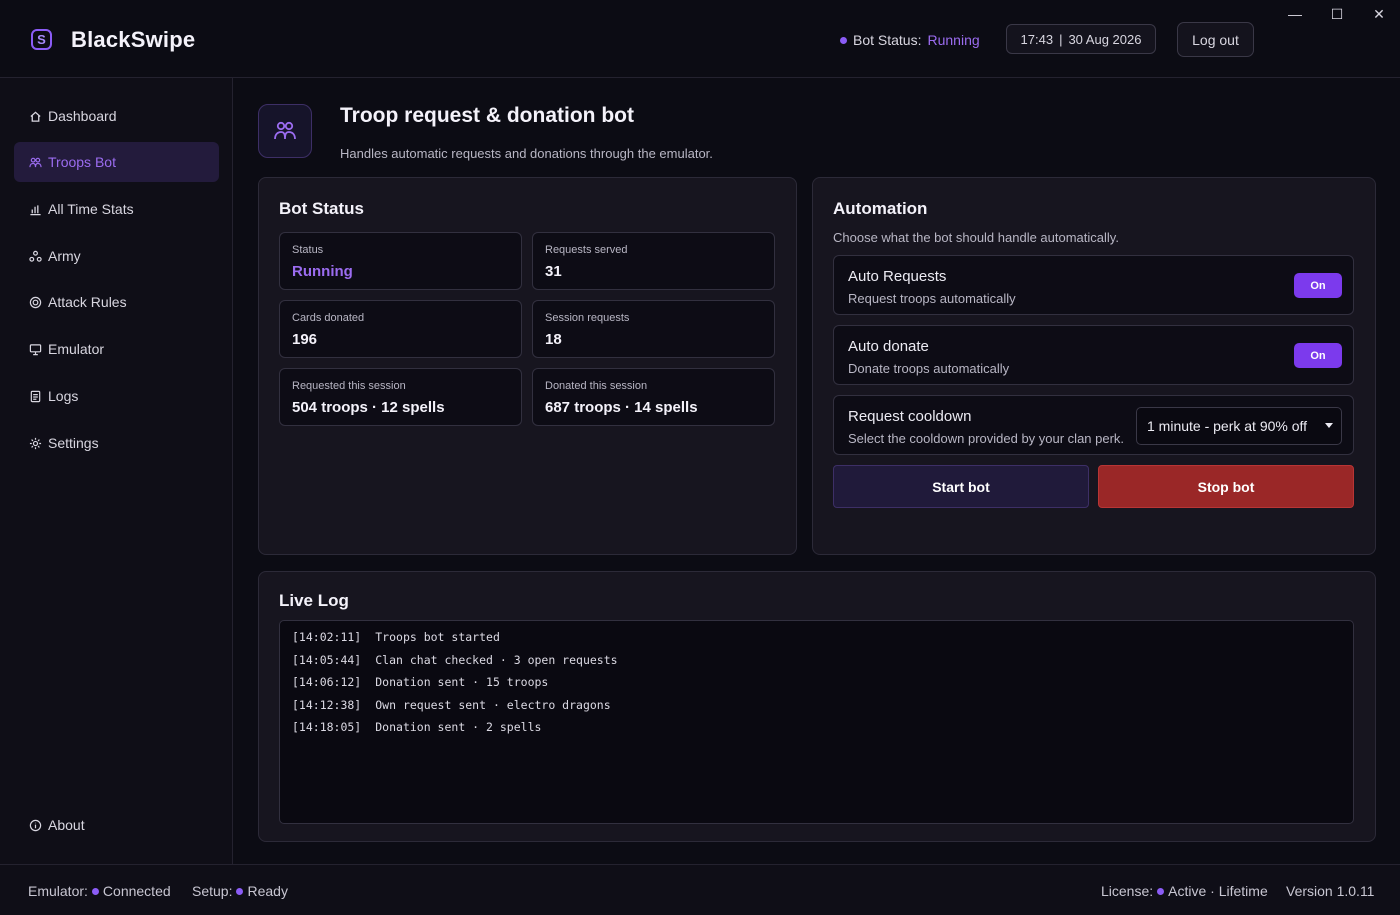  Describe the element at coordinates (99, 891) in the screenshot. I see `emulator-status: Emulator: Connected` at that location.